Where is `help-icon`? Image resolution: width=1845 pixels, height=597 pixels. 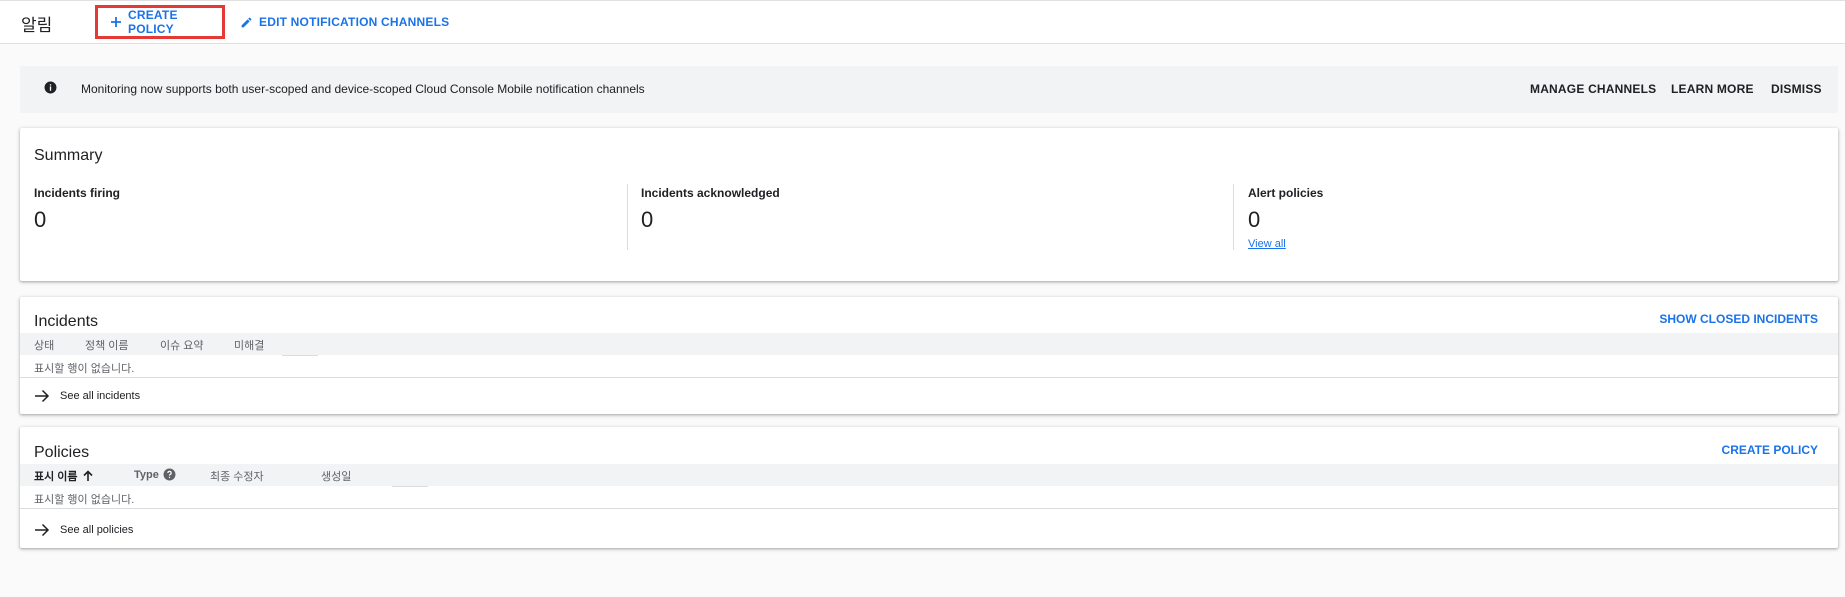
help-icon is located at coordinates (169, 474).